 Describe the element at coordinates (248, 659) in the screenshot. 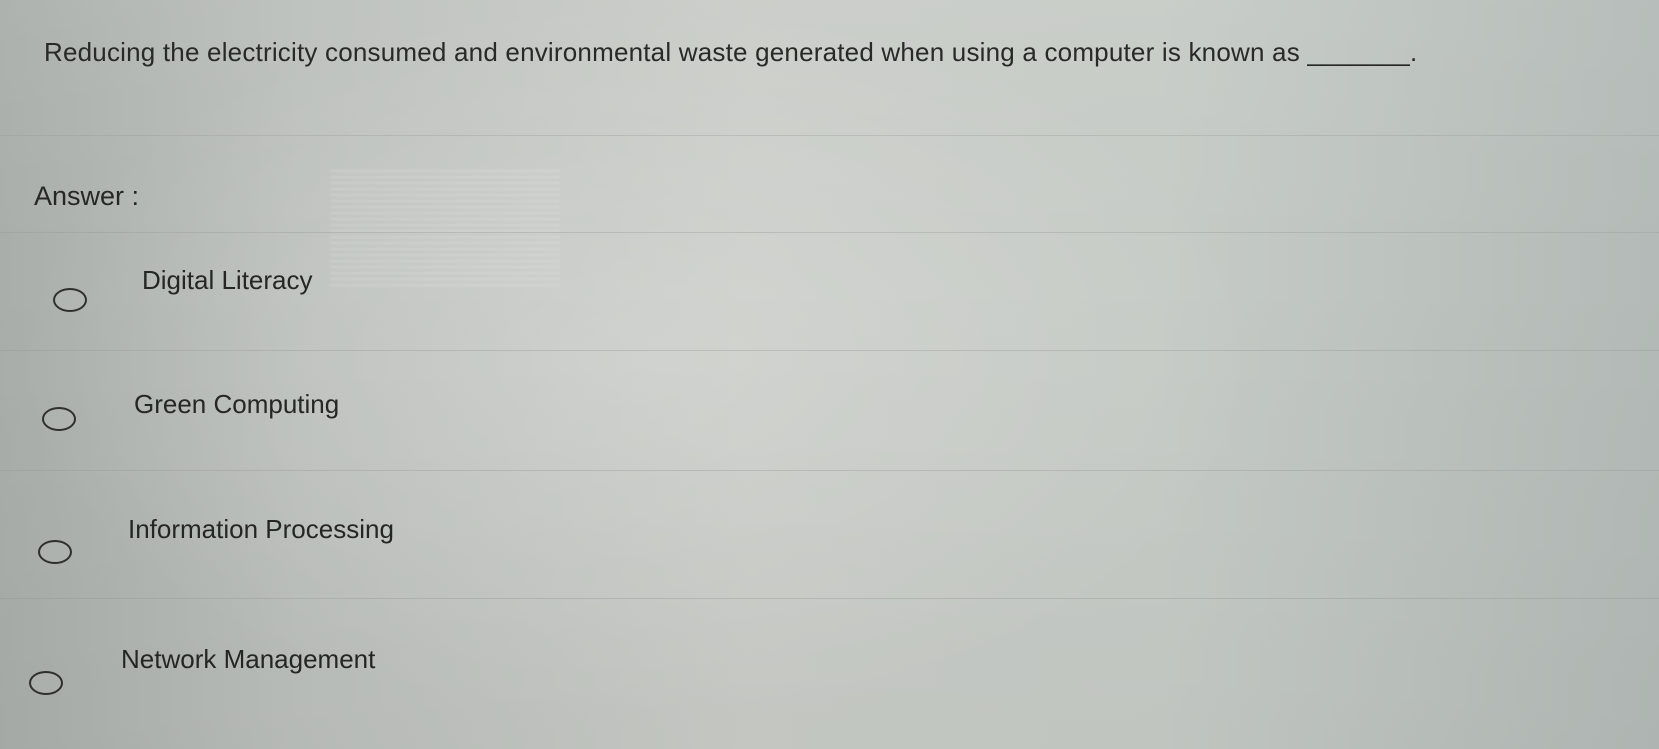

I see `option-label: Network Management` at that location.